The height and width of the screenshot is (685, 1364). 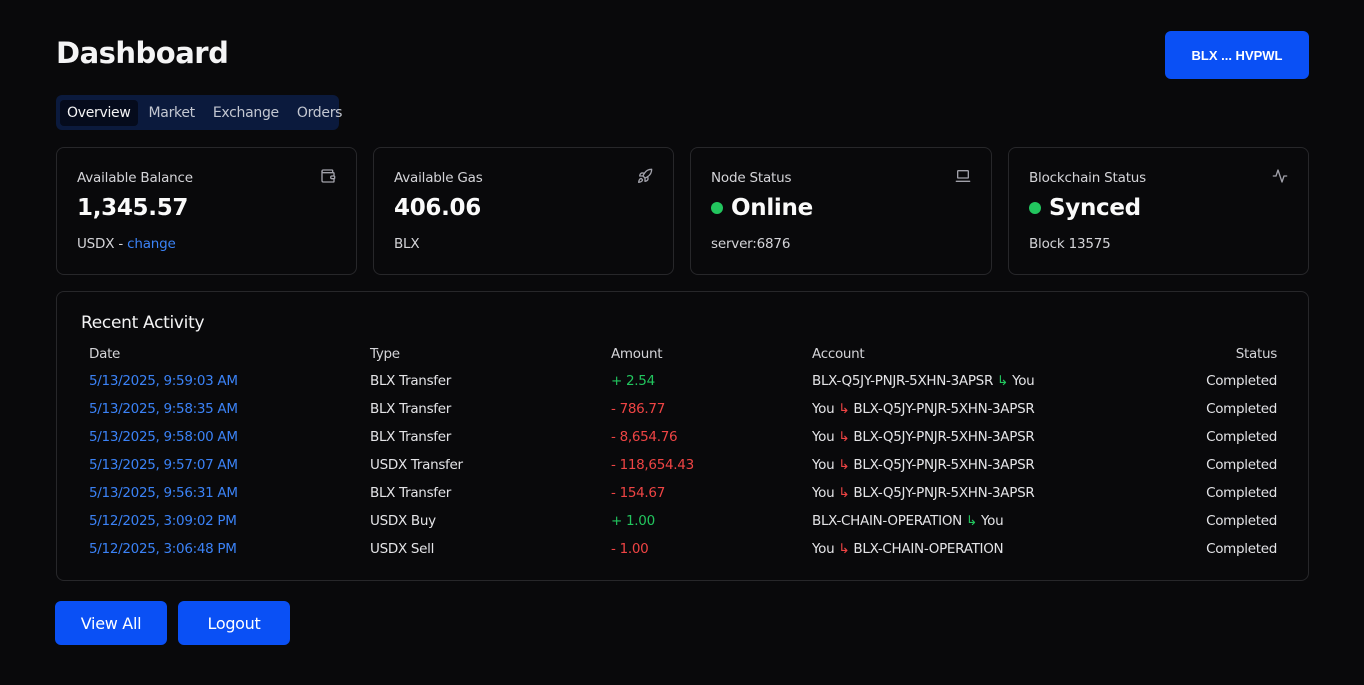 What do you see at coordinates (638, 409) in the screenshot?
I see `row-amount: - 786.77` at bounding box center [638, 409].